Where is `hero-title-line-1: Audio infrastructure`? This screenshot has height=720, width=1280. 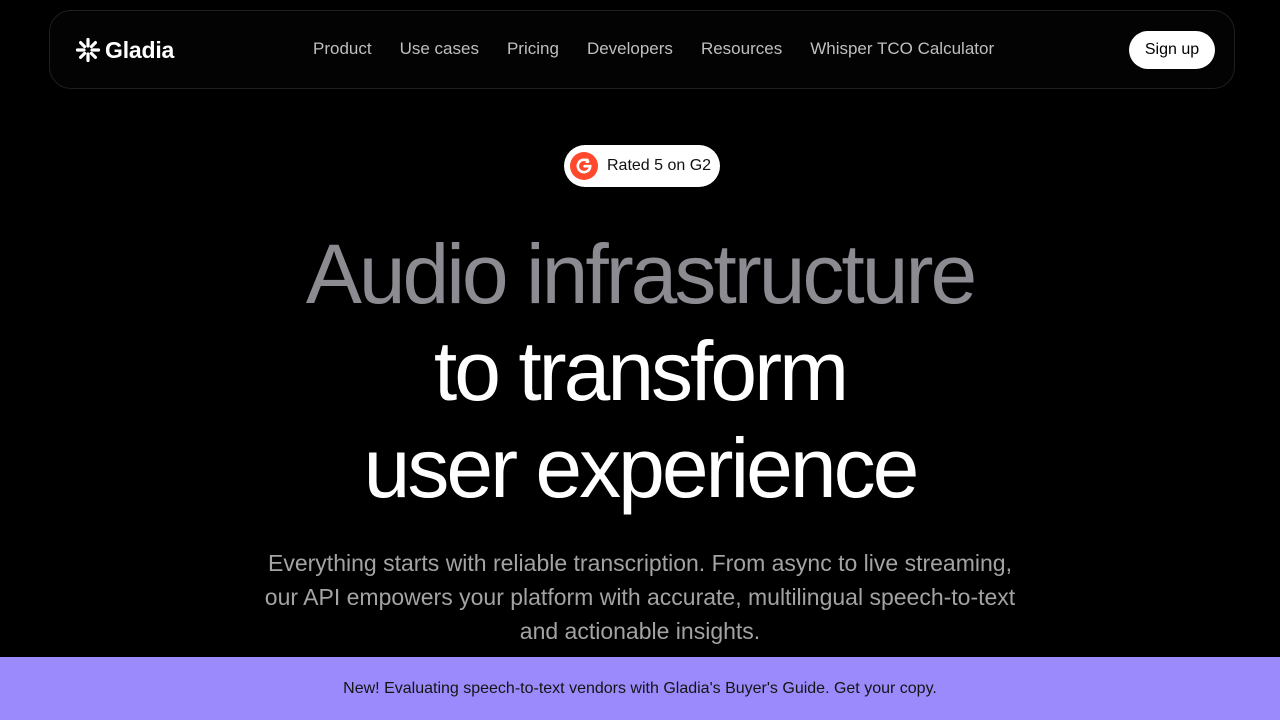 hero-title-line-1: Audio infrastructure is located at coordinates (641, 274).